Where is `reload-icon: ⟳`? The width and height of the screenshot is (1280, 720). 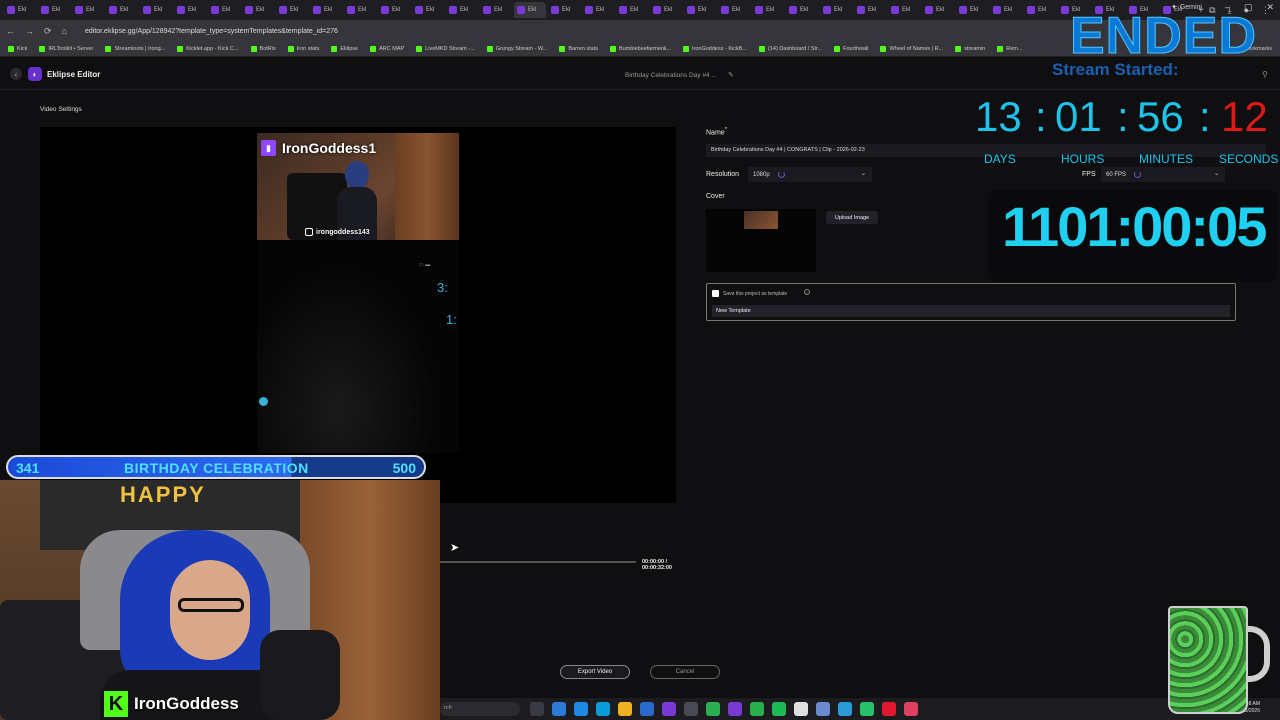
reload-icon: ⟳ is located at coordinates (48, 31).